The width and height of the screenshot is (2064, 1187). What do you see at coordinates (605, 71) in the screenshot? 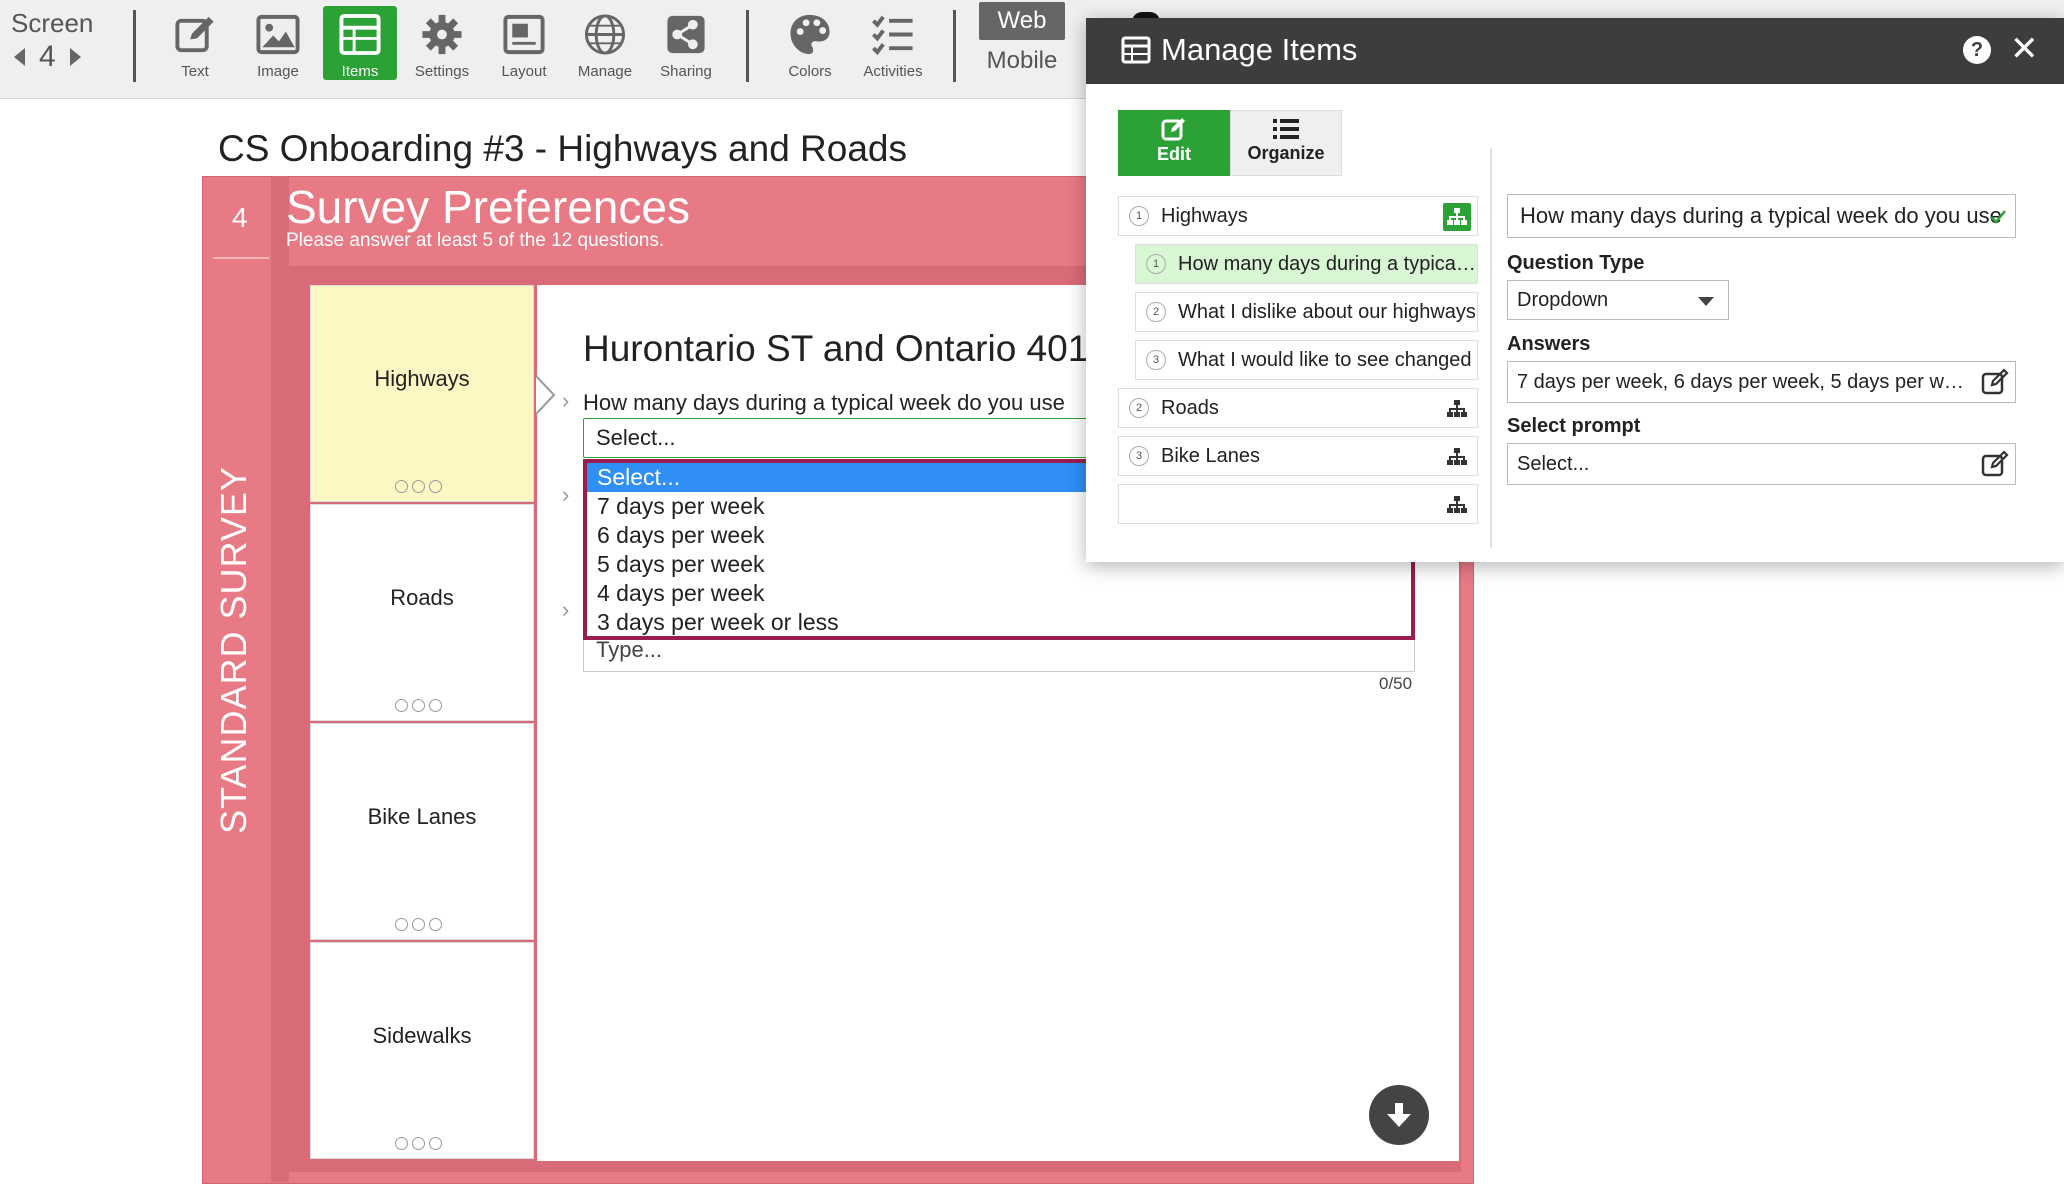
I see `manage-tool-label: Manage` at bounding box center [605, 71].